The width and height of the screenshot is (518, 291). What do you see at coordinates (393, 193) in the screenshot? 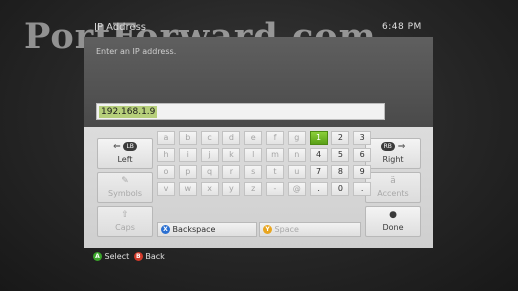
I see `accents-label: Accents` at bounding box center [393, 193].